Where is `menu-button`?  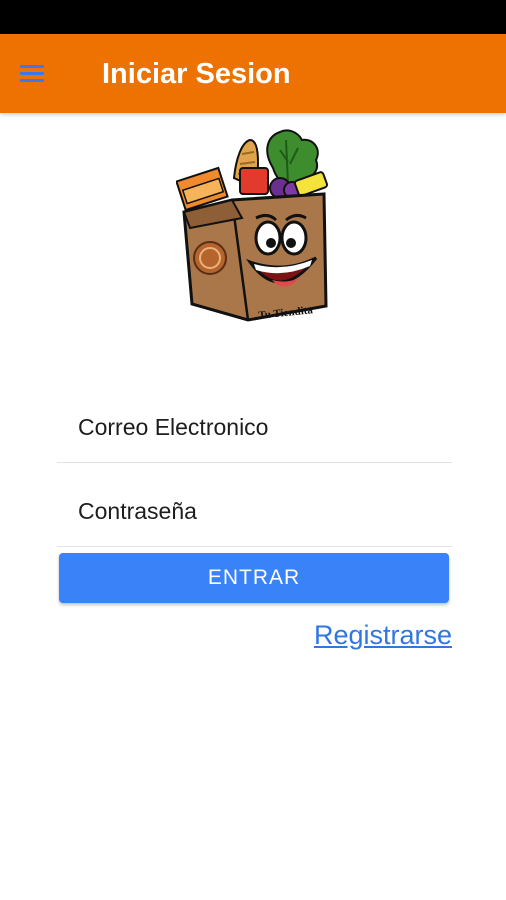
menu-button is located at coordinates (40, 74).